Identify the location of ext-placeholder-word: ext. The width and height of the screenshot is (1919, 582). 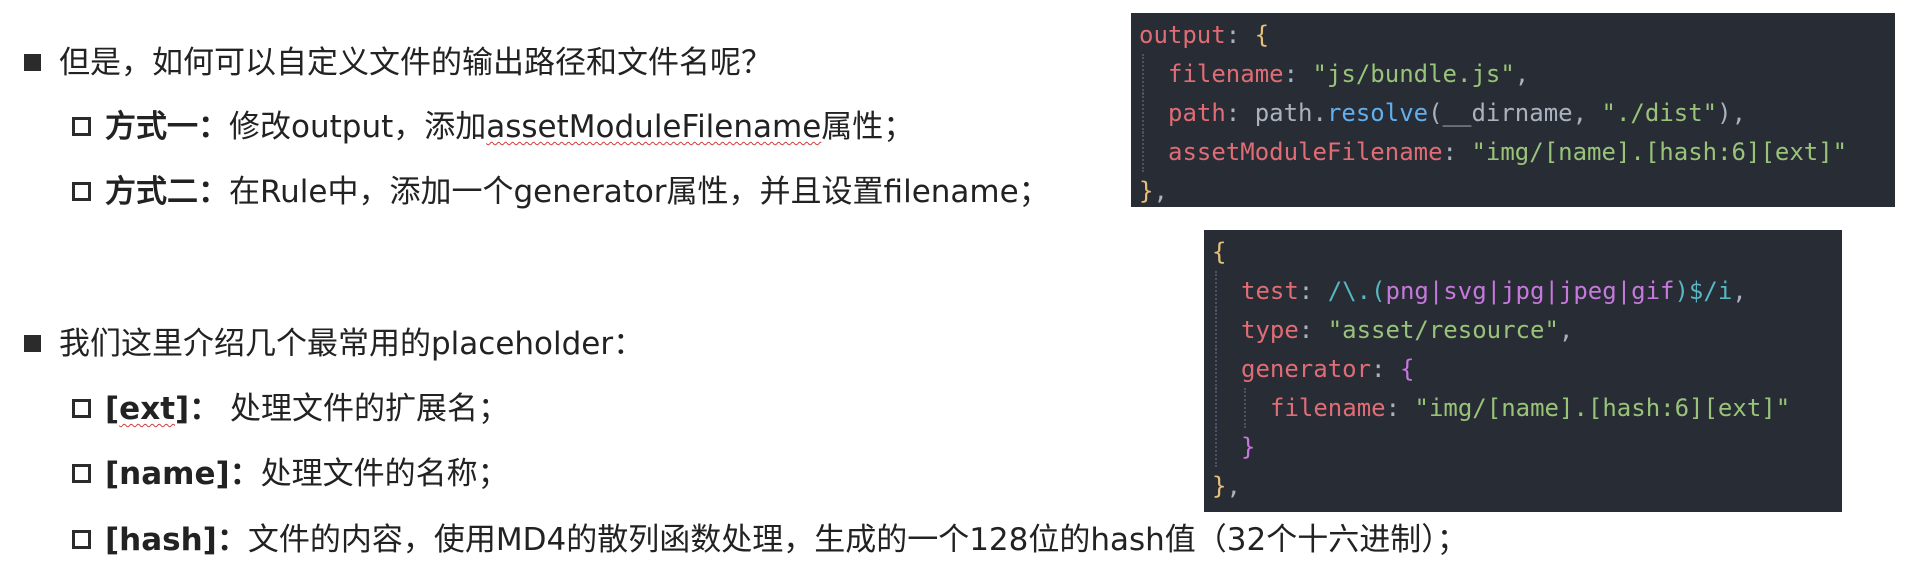
(147, 409).